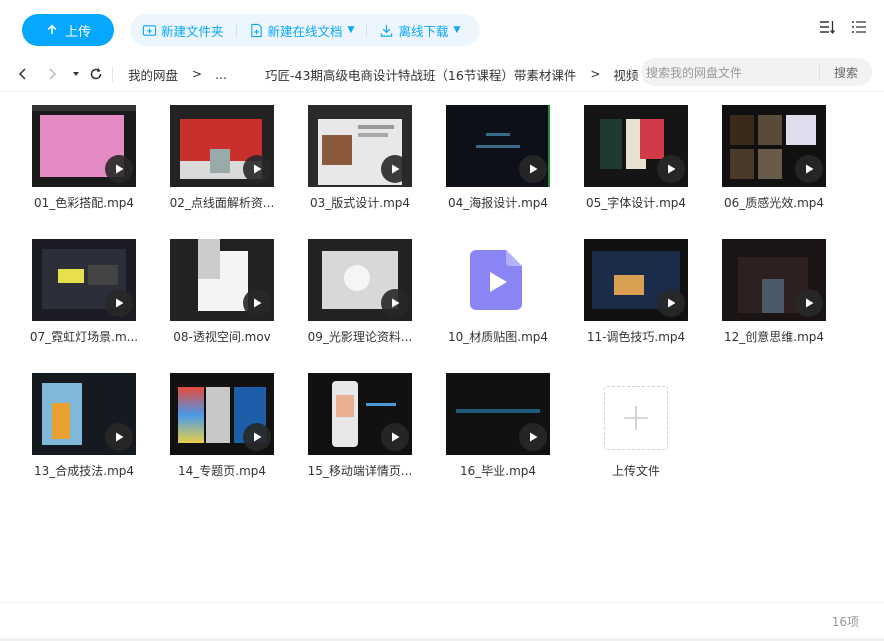 The height and width of the screenshot is (641, 884). I want to click on list-view-icon, so click(859, 27).